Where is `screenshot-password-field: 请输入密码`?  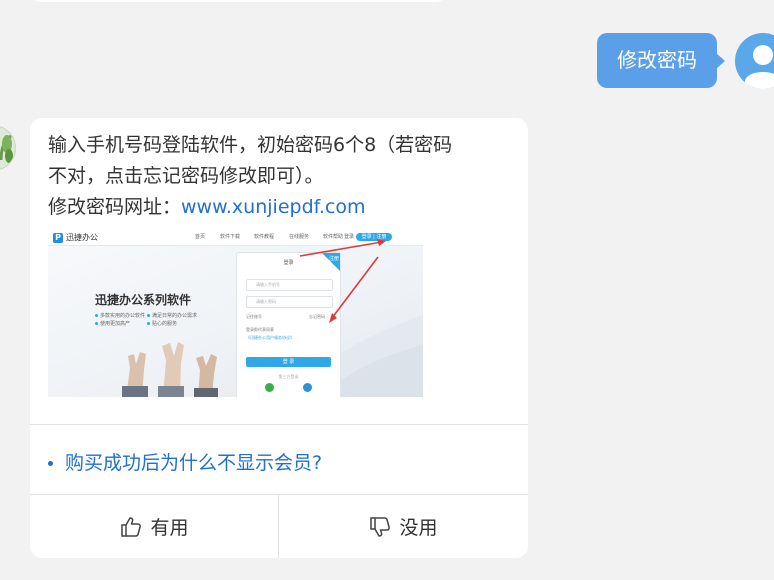
screenshot-password-field: 请输入密码 is located at coordinates (289, 302).